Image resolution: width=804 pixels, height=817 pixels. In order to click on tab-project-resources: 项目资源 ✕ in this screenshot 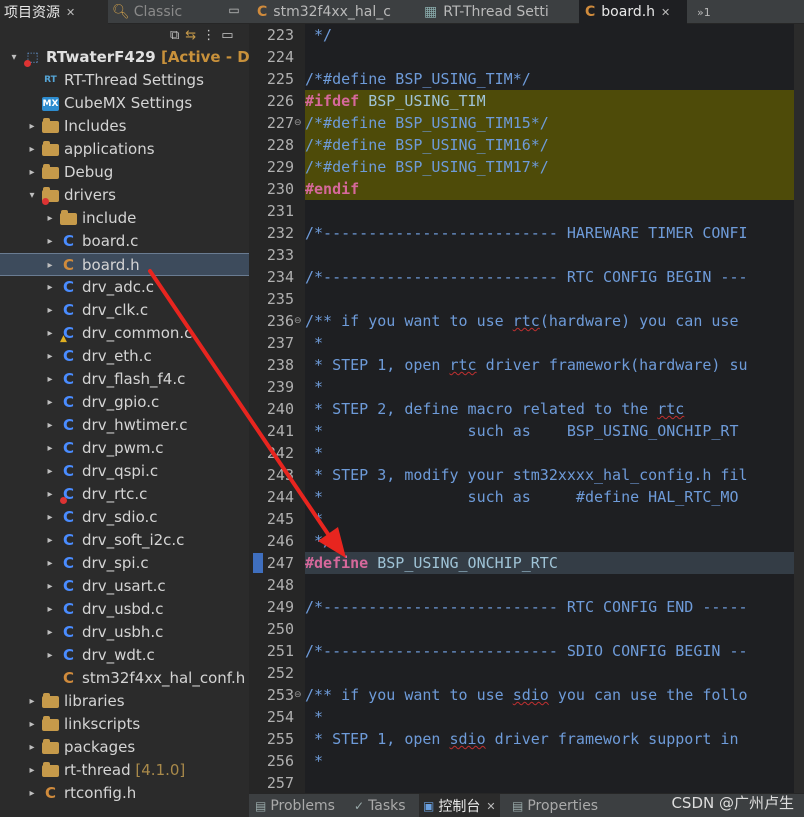, I will do `click(54, 12)`.